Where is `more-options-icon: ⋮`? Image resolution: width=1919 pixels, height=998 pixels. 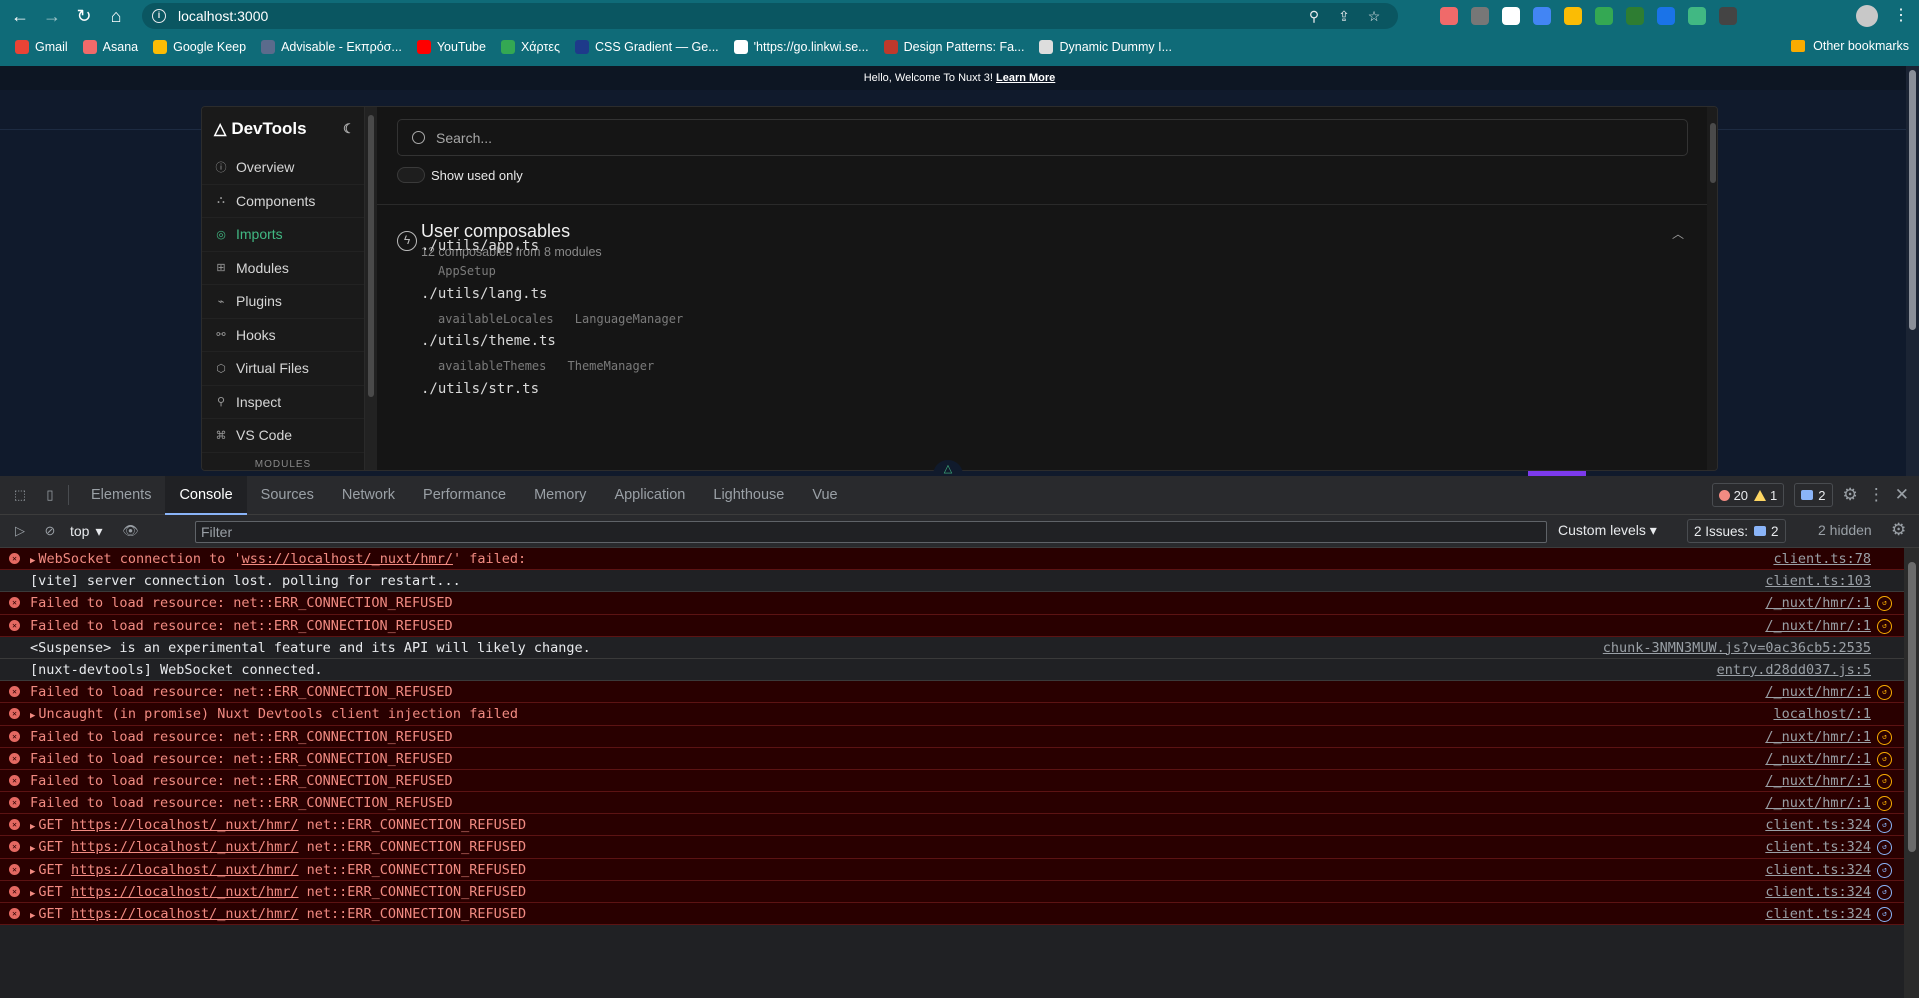 more-options-icon: ⋮ is located at coordinates (1876, 495).